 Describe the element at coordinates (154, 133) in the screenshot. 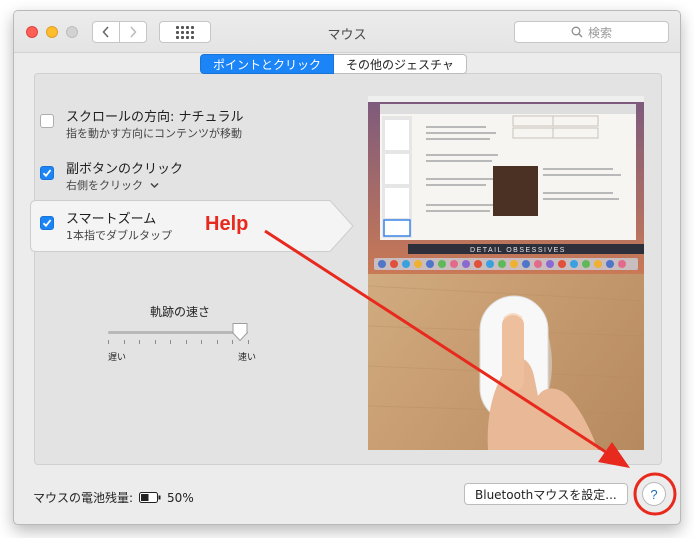

I see `option-subtitle: 指を動かす方向にコンテンツが移動` at that location.